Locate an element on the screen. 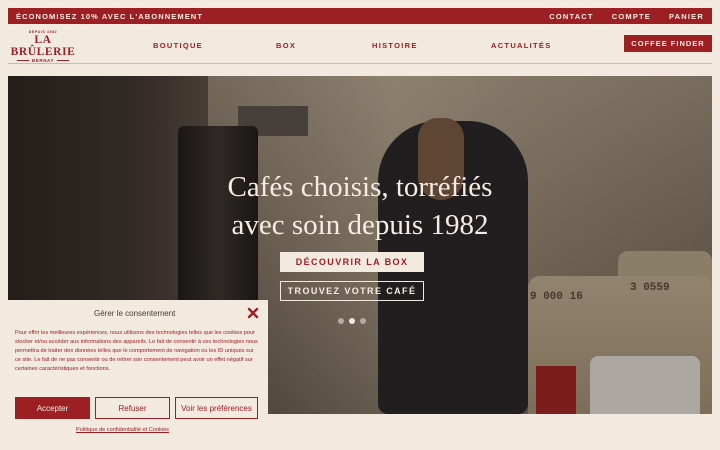 The image size is (720, 450). utility-links: CONTACT COMPTE PANIER is located at coordinates (626, 16).